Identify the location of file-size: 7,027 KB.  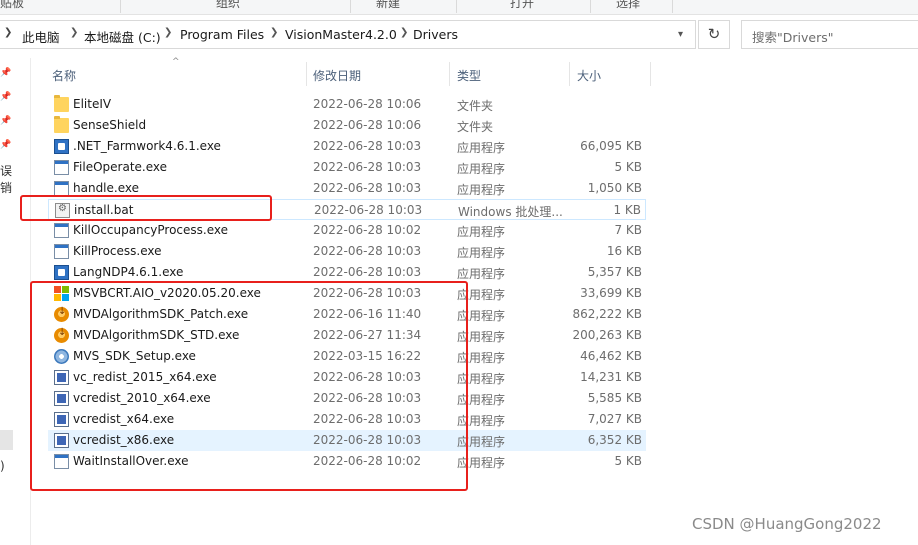
(614, 419).